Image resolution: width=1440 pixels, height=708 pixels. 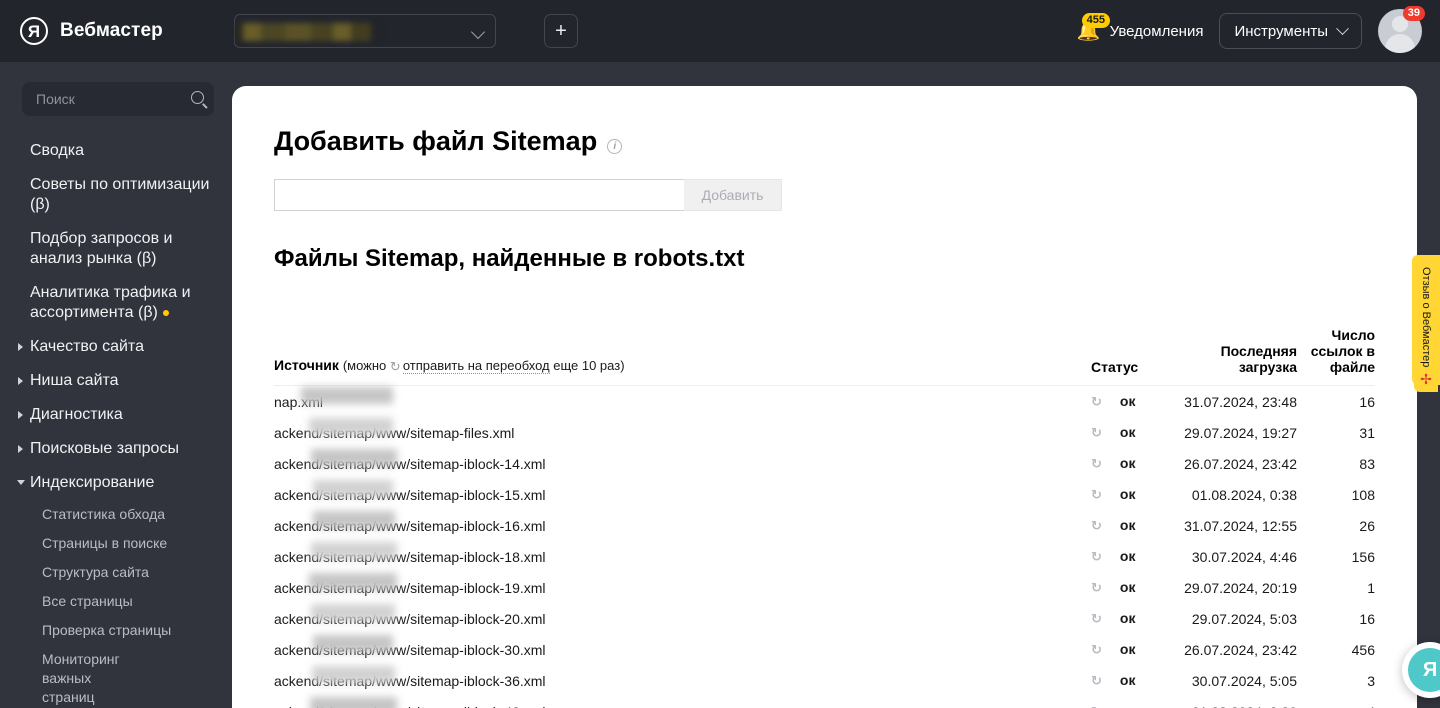 I want to click on sidebar-search, so click(x=118, y=99).